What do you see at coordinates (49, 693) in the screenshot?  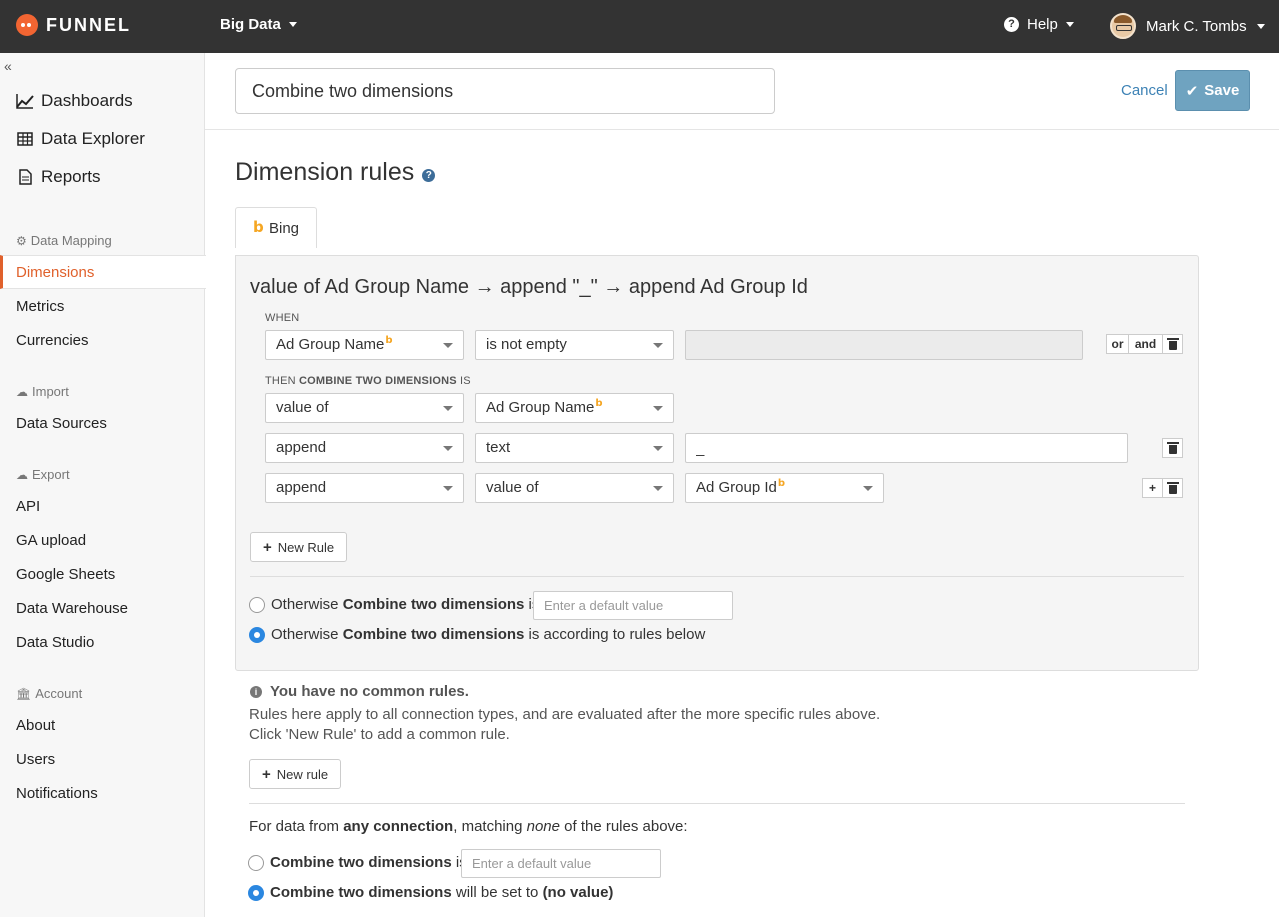 I see `section-account: 🏛 Account` at bounding box center [49, 693].